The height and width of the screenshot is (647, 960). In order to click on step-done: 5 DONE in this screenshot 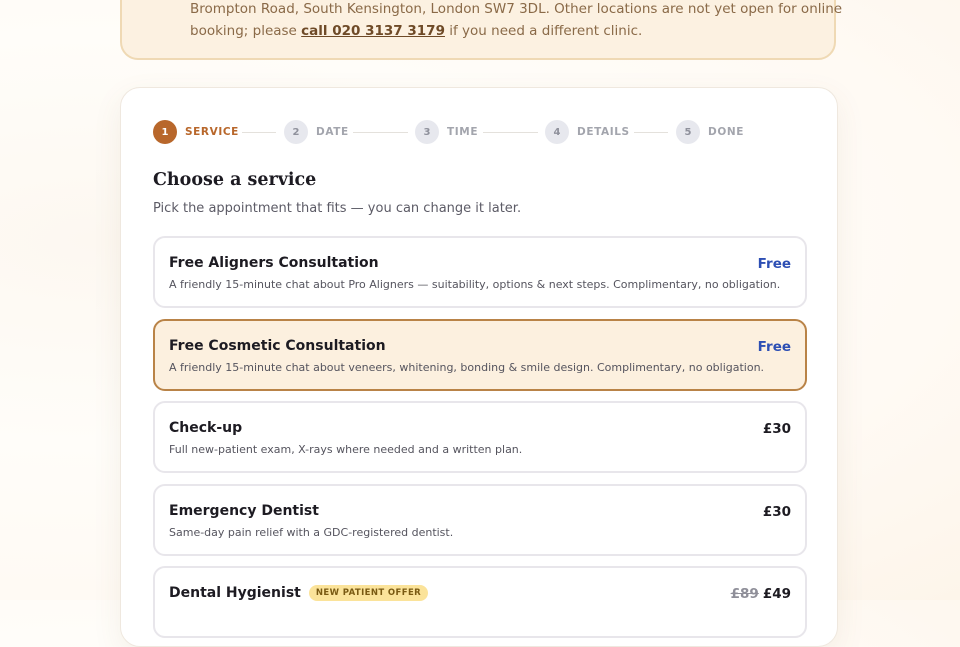, I will do `click(710, 132)`.